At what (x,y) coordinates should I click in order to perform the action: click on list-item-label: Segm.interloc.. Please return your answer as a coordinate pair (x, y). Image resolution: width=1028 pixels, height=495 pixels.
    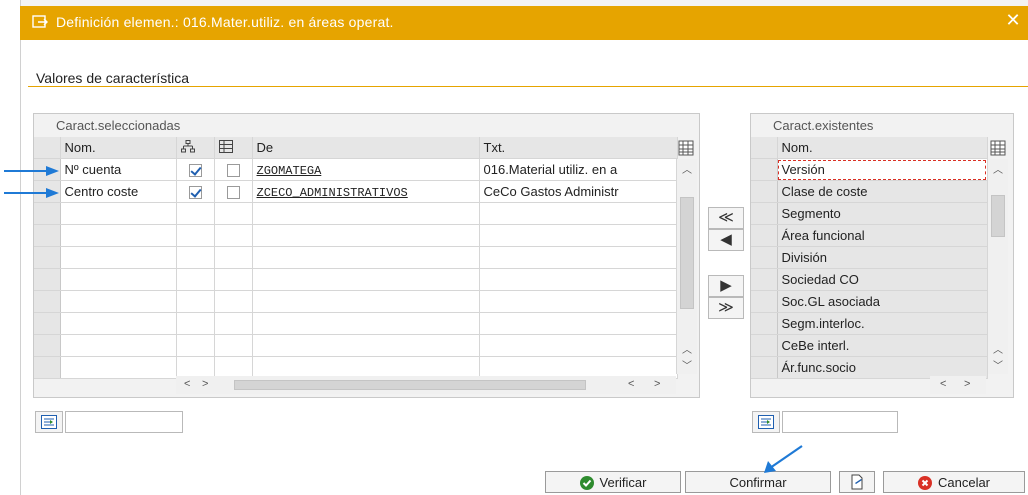
    Looking at the image, I should click on (882, 323).